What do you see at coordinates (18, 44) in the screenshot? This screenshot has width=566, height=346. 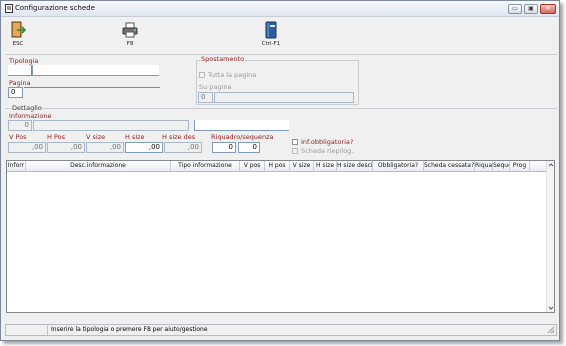 I see `esc-button-label: ESC` at bounding box center [18, 44].